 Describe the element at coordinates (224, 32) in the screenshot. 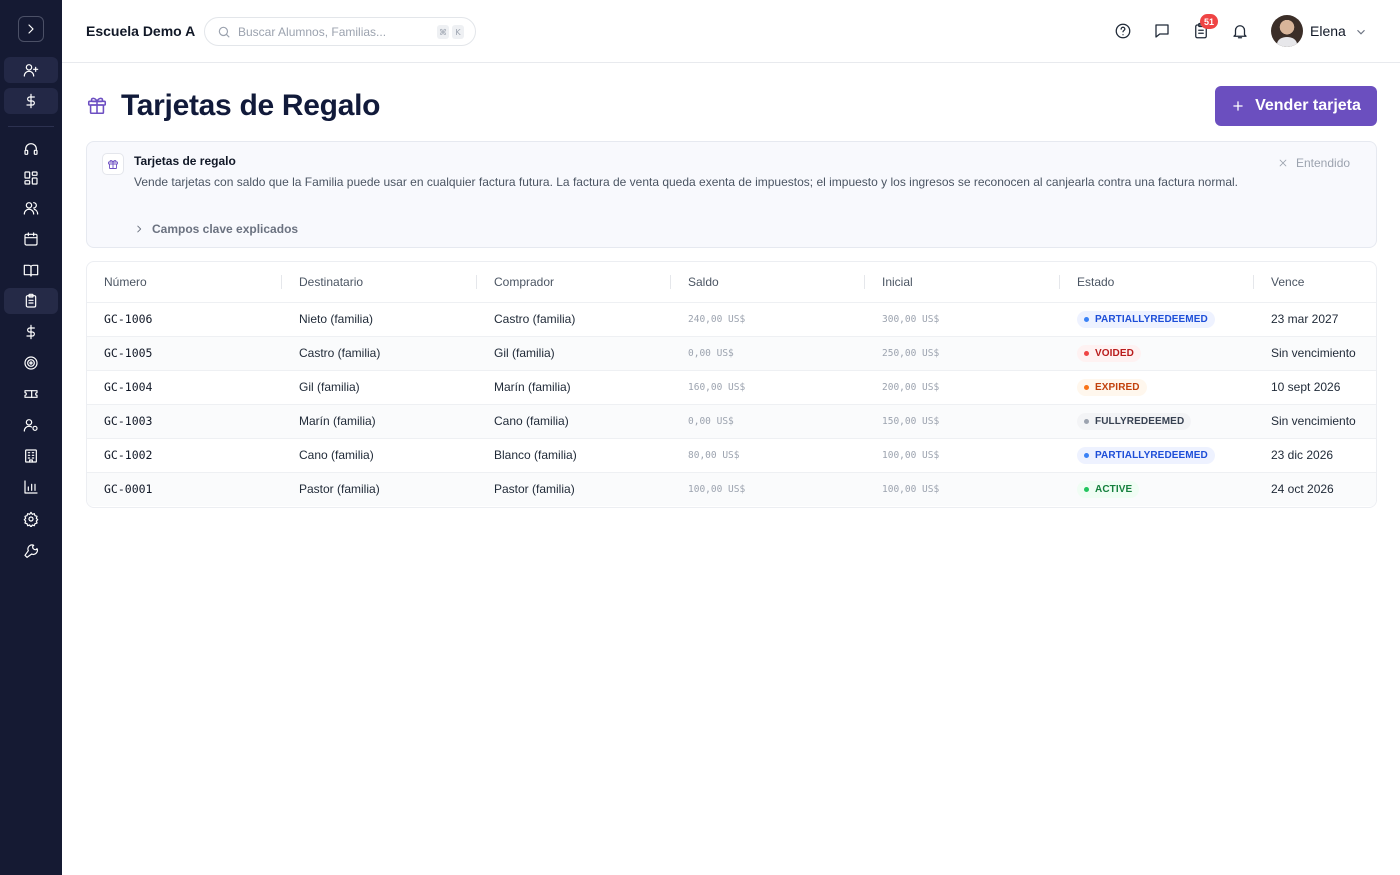

I see `search-icon` at that location.